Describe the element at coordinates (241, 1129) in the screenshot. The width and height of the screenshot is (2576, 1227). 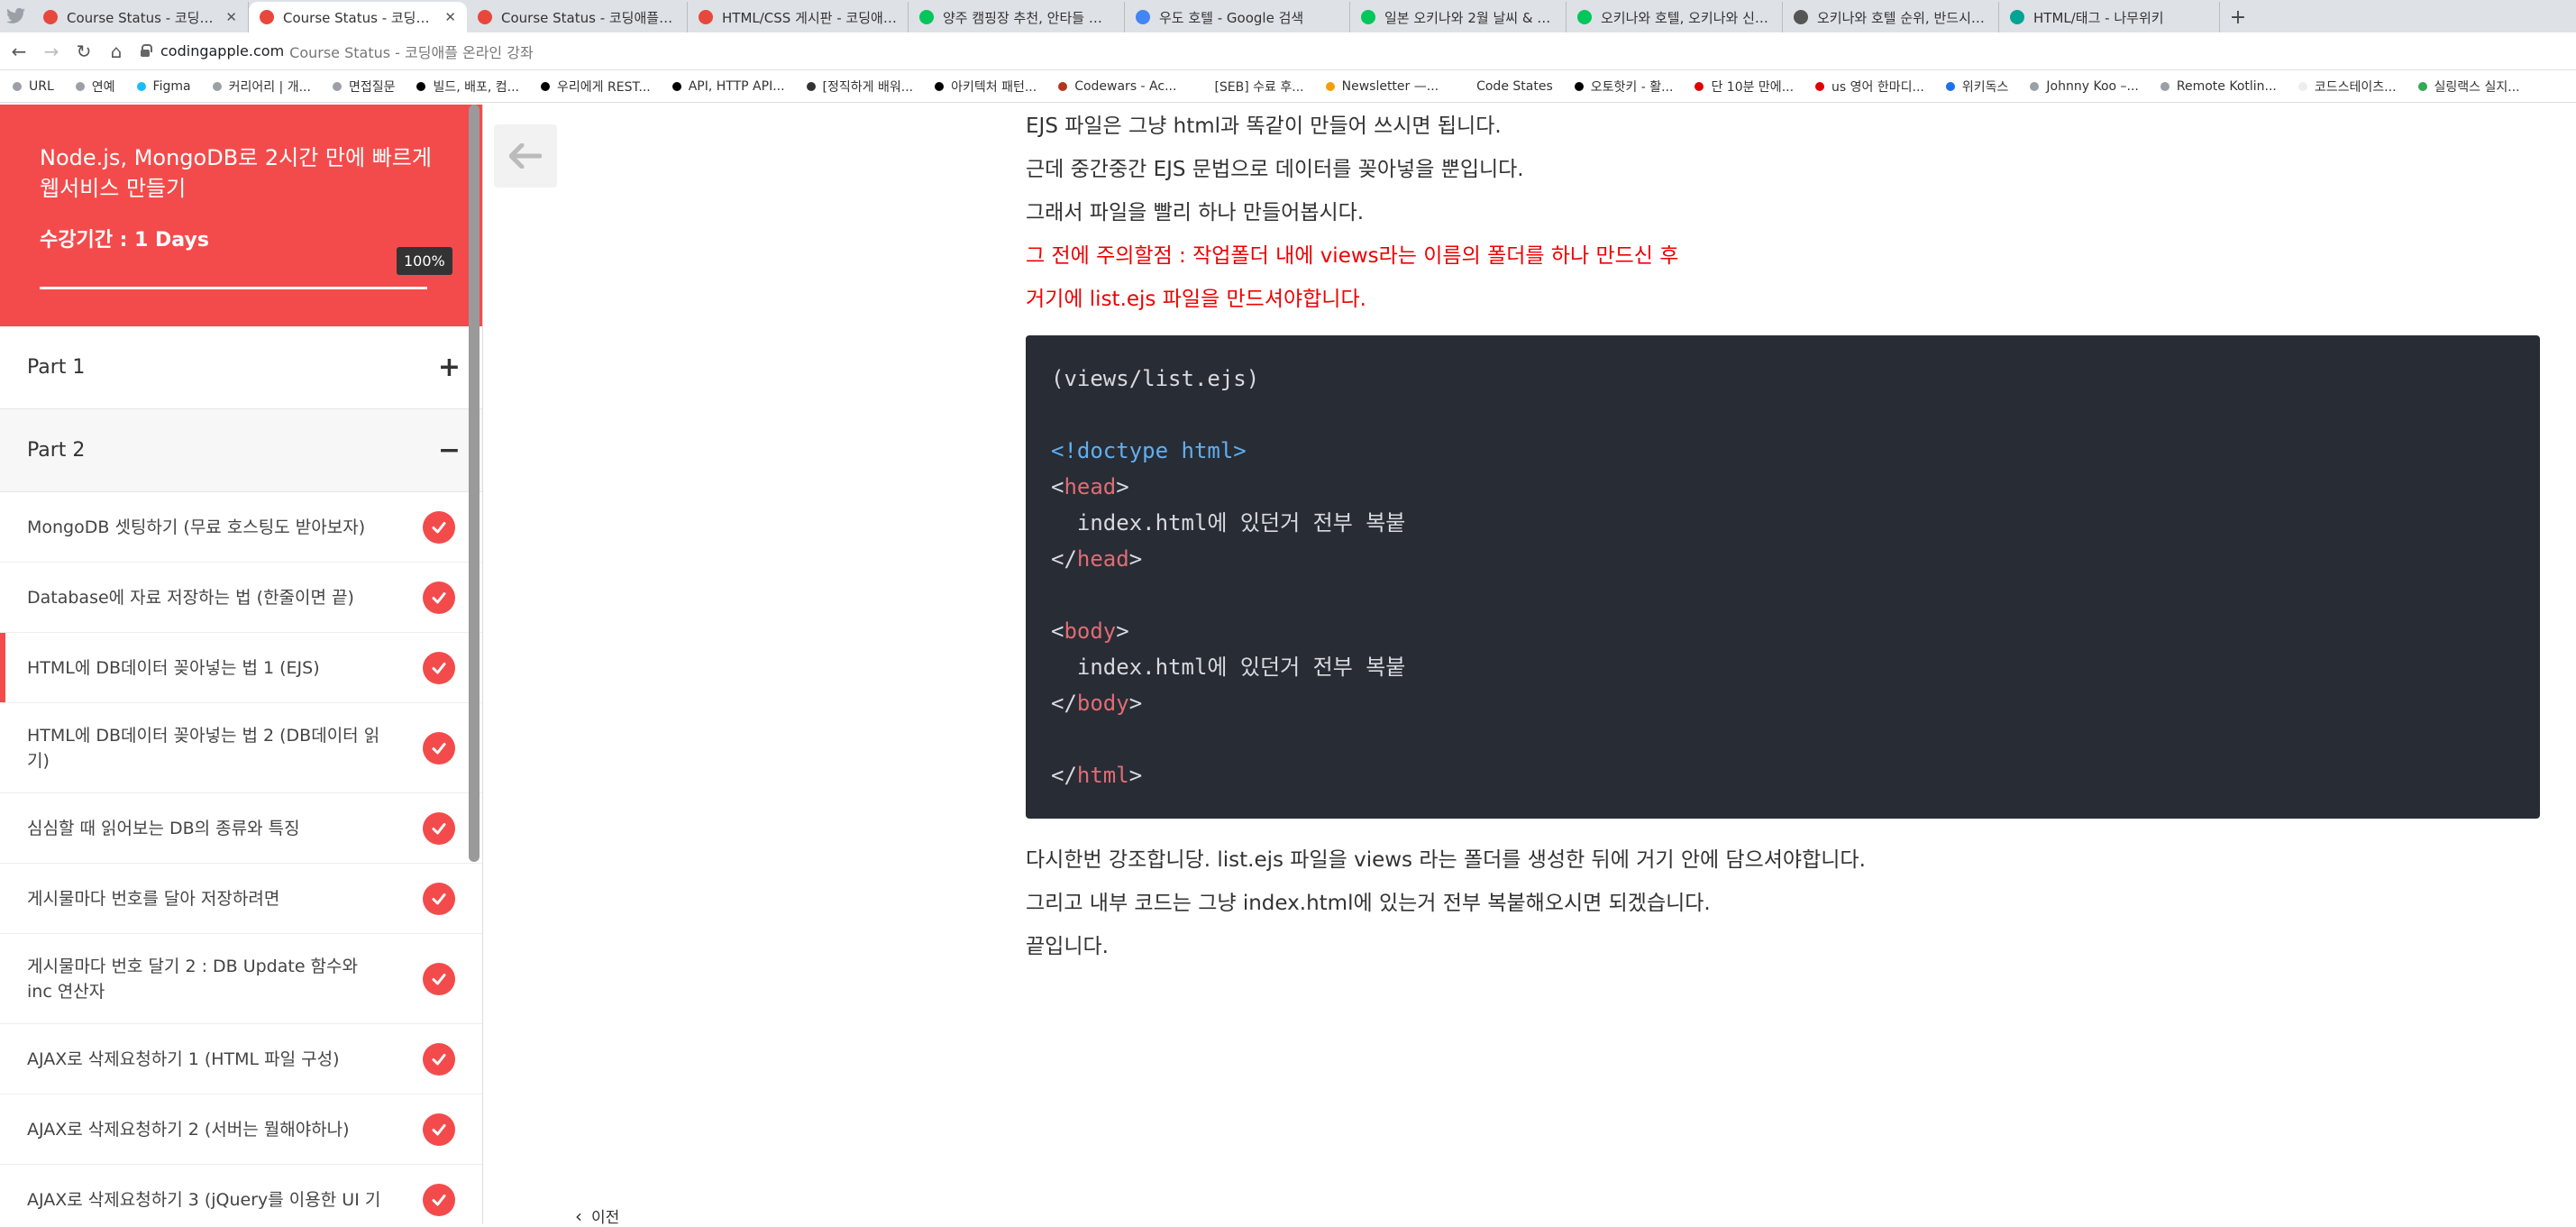
I see `lesson-item: AJAX로 삭제요청하기 2 (서버는 뭘해야하나)` at that location.